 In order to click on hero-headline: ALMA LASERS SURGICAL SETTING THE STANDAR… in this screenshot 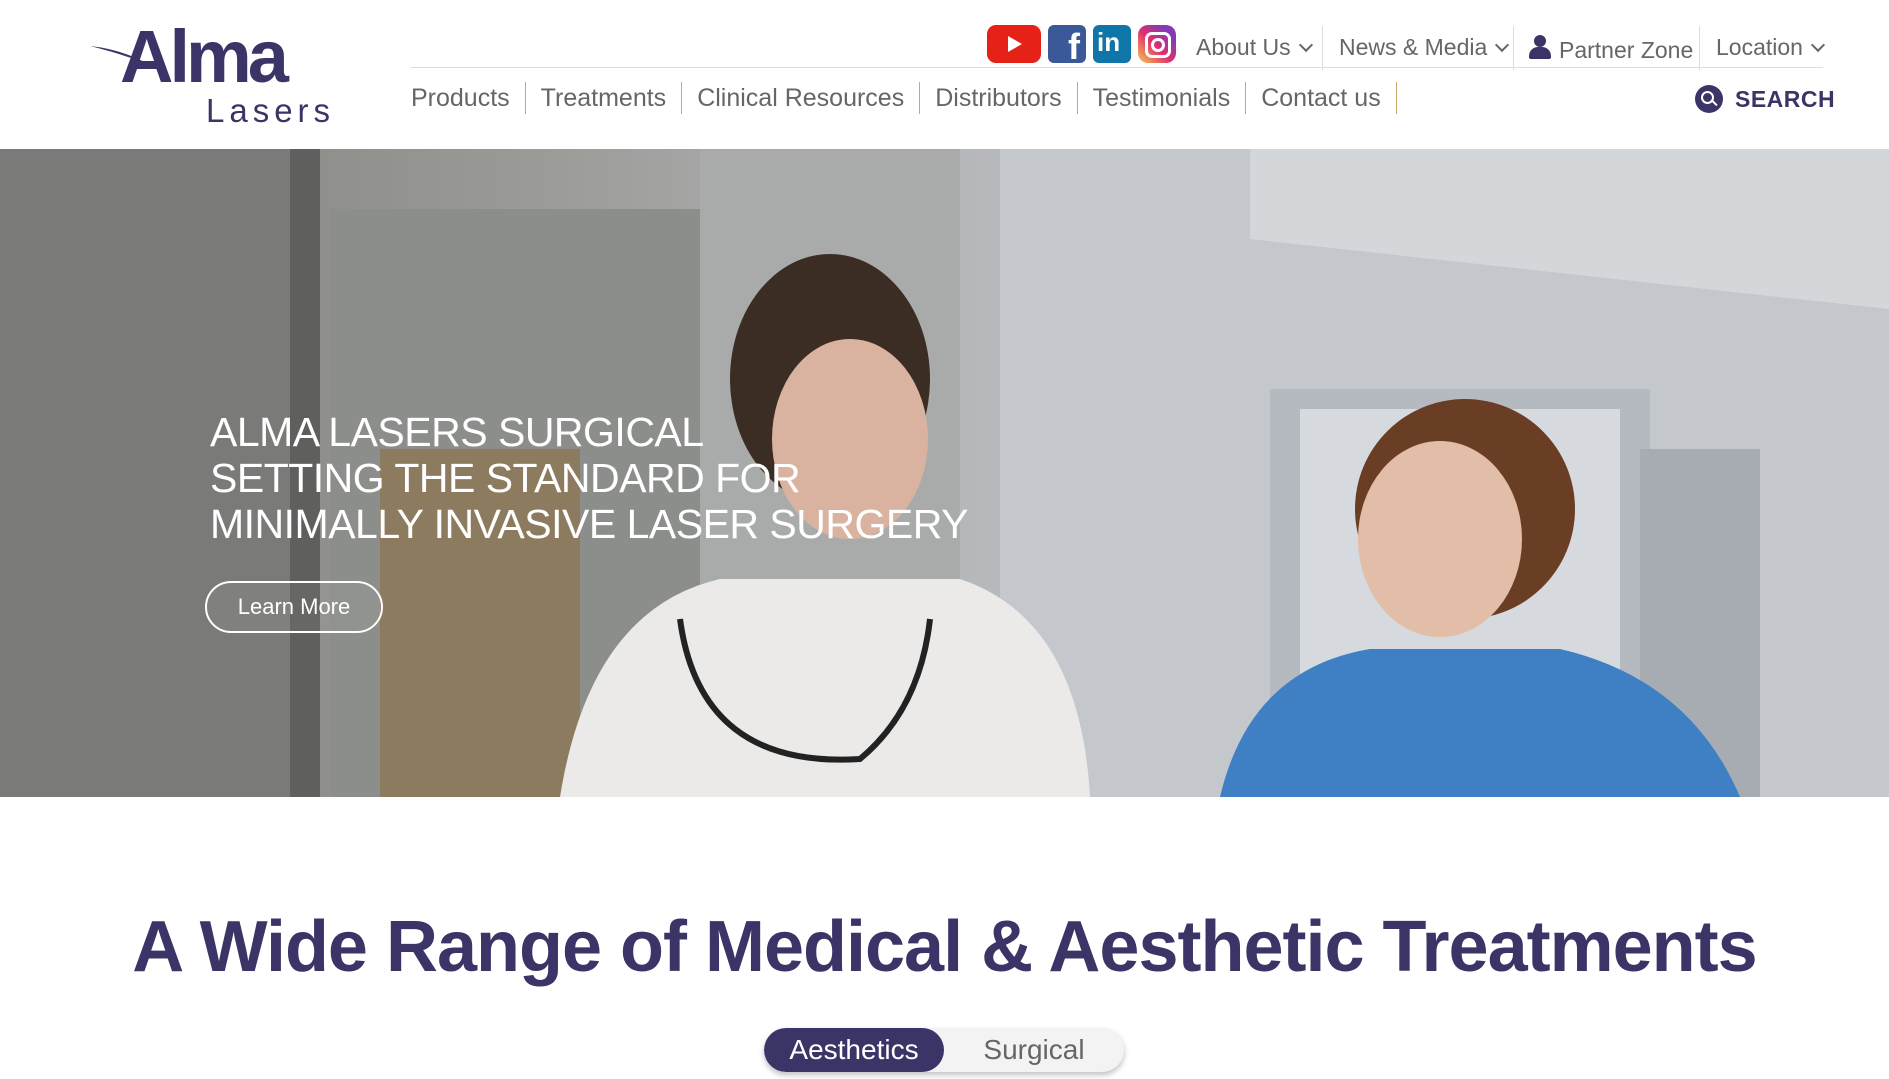, I will do `click(589, 478)`.